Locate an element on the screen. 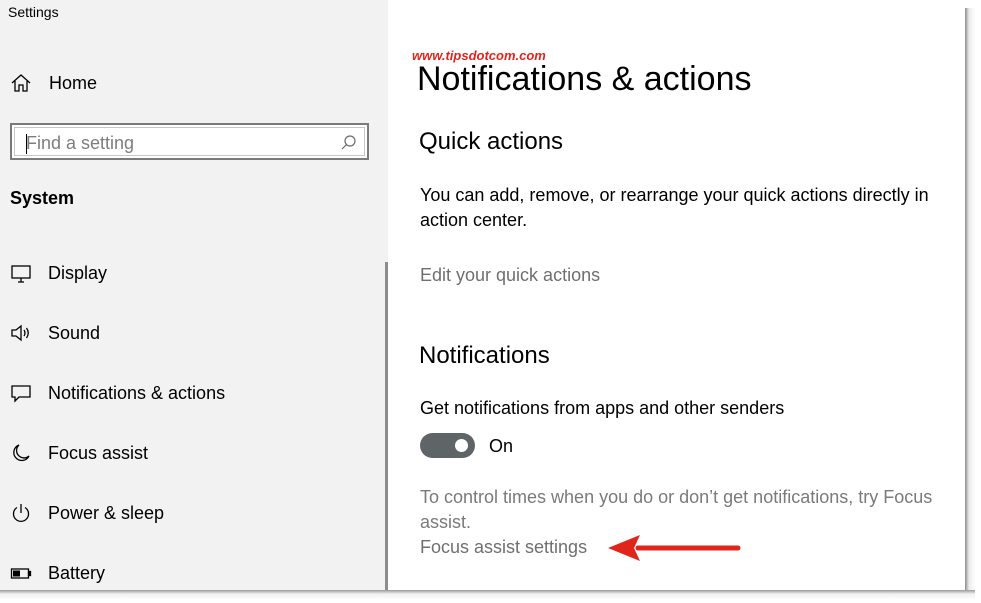  window-shadow-bottom is located at coordinates (487, 595).